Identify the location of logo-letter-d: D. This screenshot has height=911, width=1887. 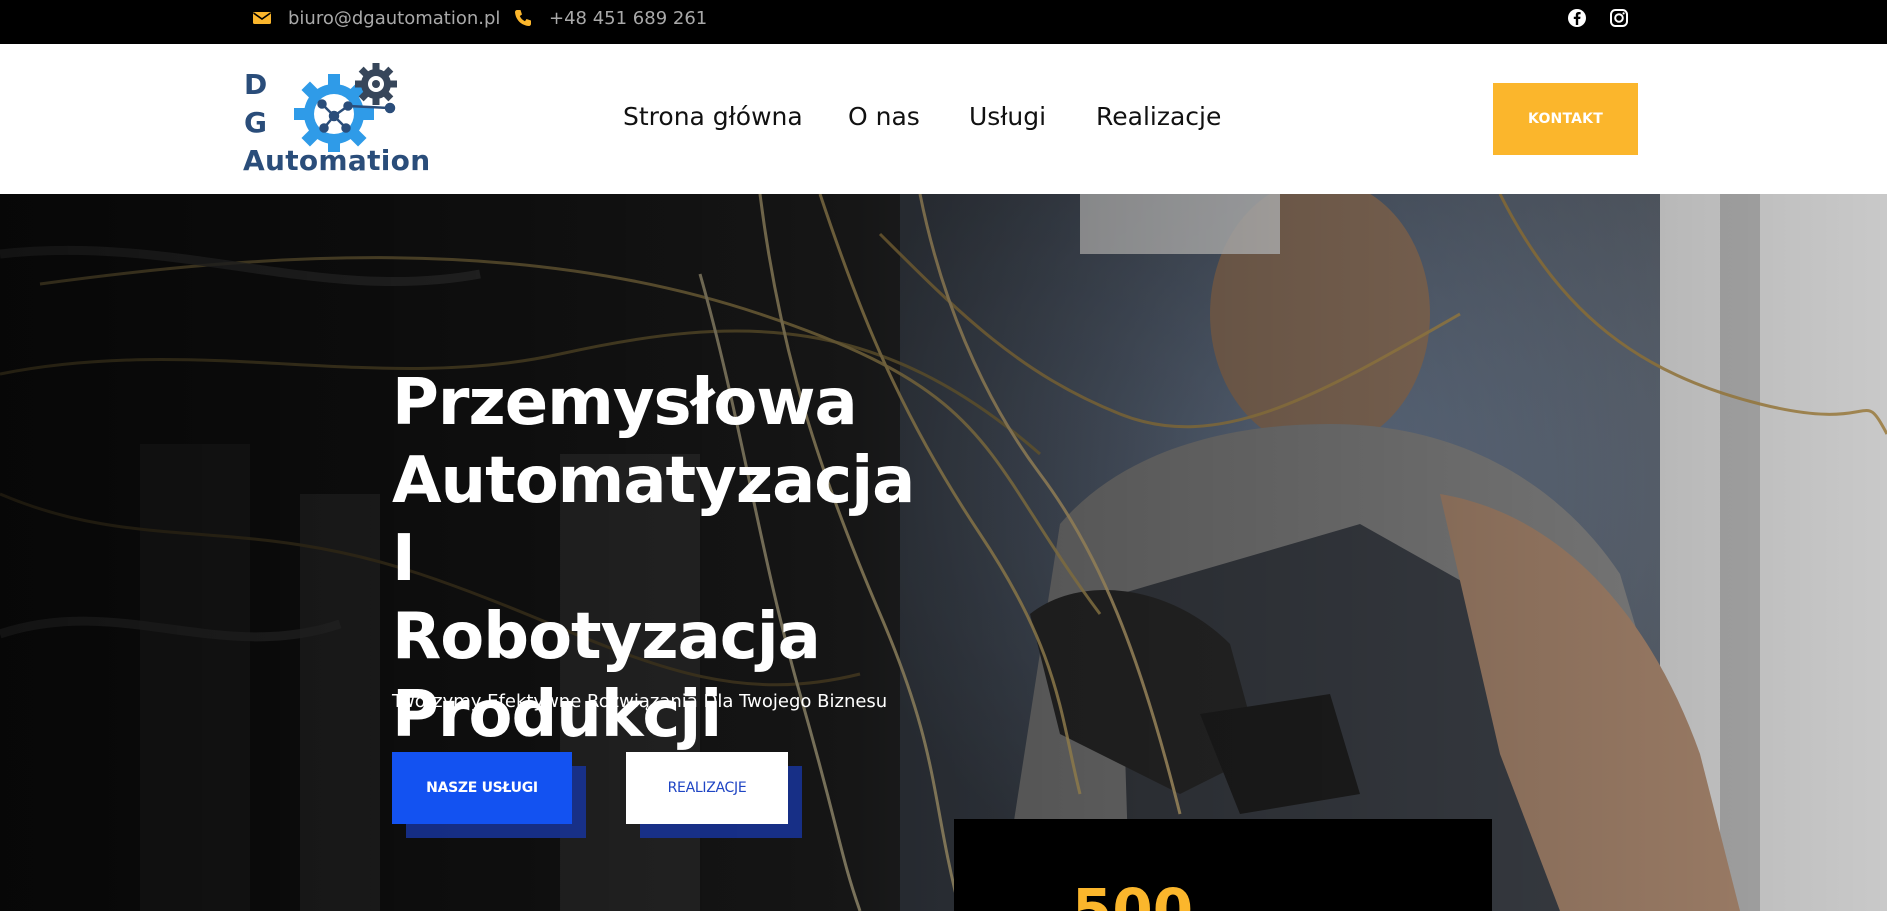
(256, 84).